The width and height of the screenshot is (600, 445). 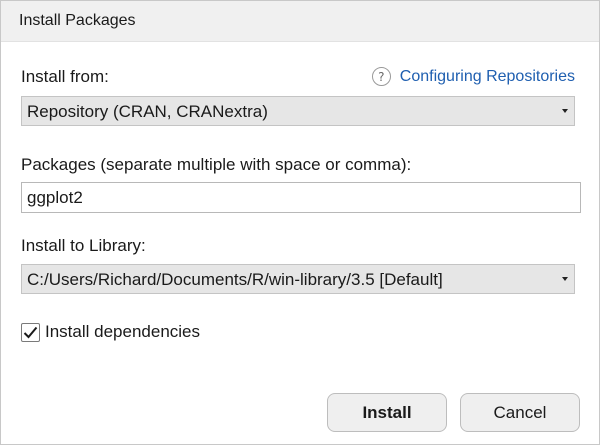 I want to click on install-from-value: Repository (CRAN, CRANextra), so click(x=147, y=111).